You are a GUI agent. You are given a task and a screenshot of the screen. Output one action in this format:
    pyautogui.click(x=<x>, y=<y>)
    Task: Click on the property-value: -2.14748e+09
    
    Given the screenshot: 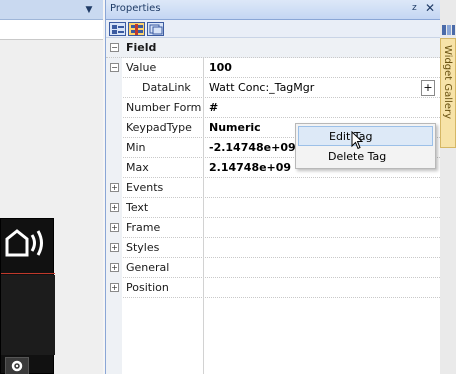 What is the action you would take?
    pyautogui.click(x=252, y=147)
    